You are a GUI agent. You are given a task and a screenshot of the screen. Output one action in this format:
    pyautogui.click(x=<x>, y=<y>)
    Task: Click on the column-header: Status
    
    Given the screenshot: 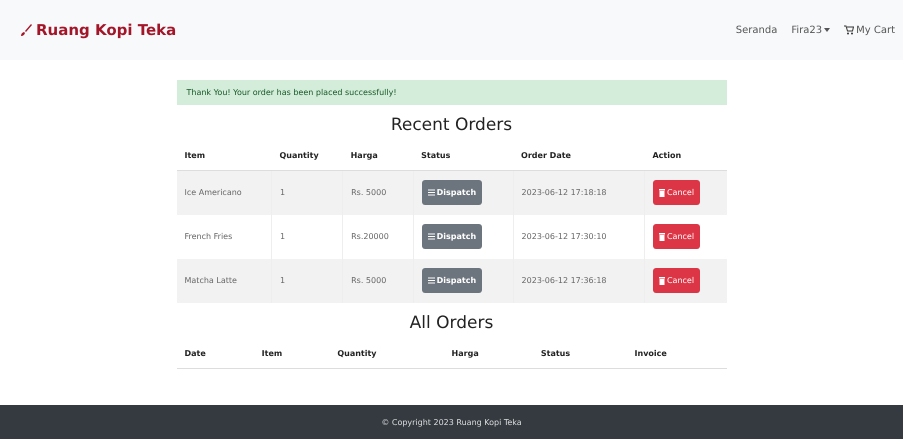 What is the action you would take?
    pyautogui.click(x=579, y=353)
    